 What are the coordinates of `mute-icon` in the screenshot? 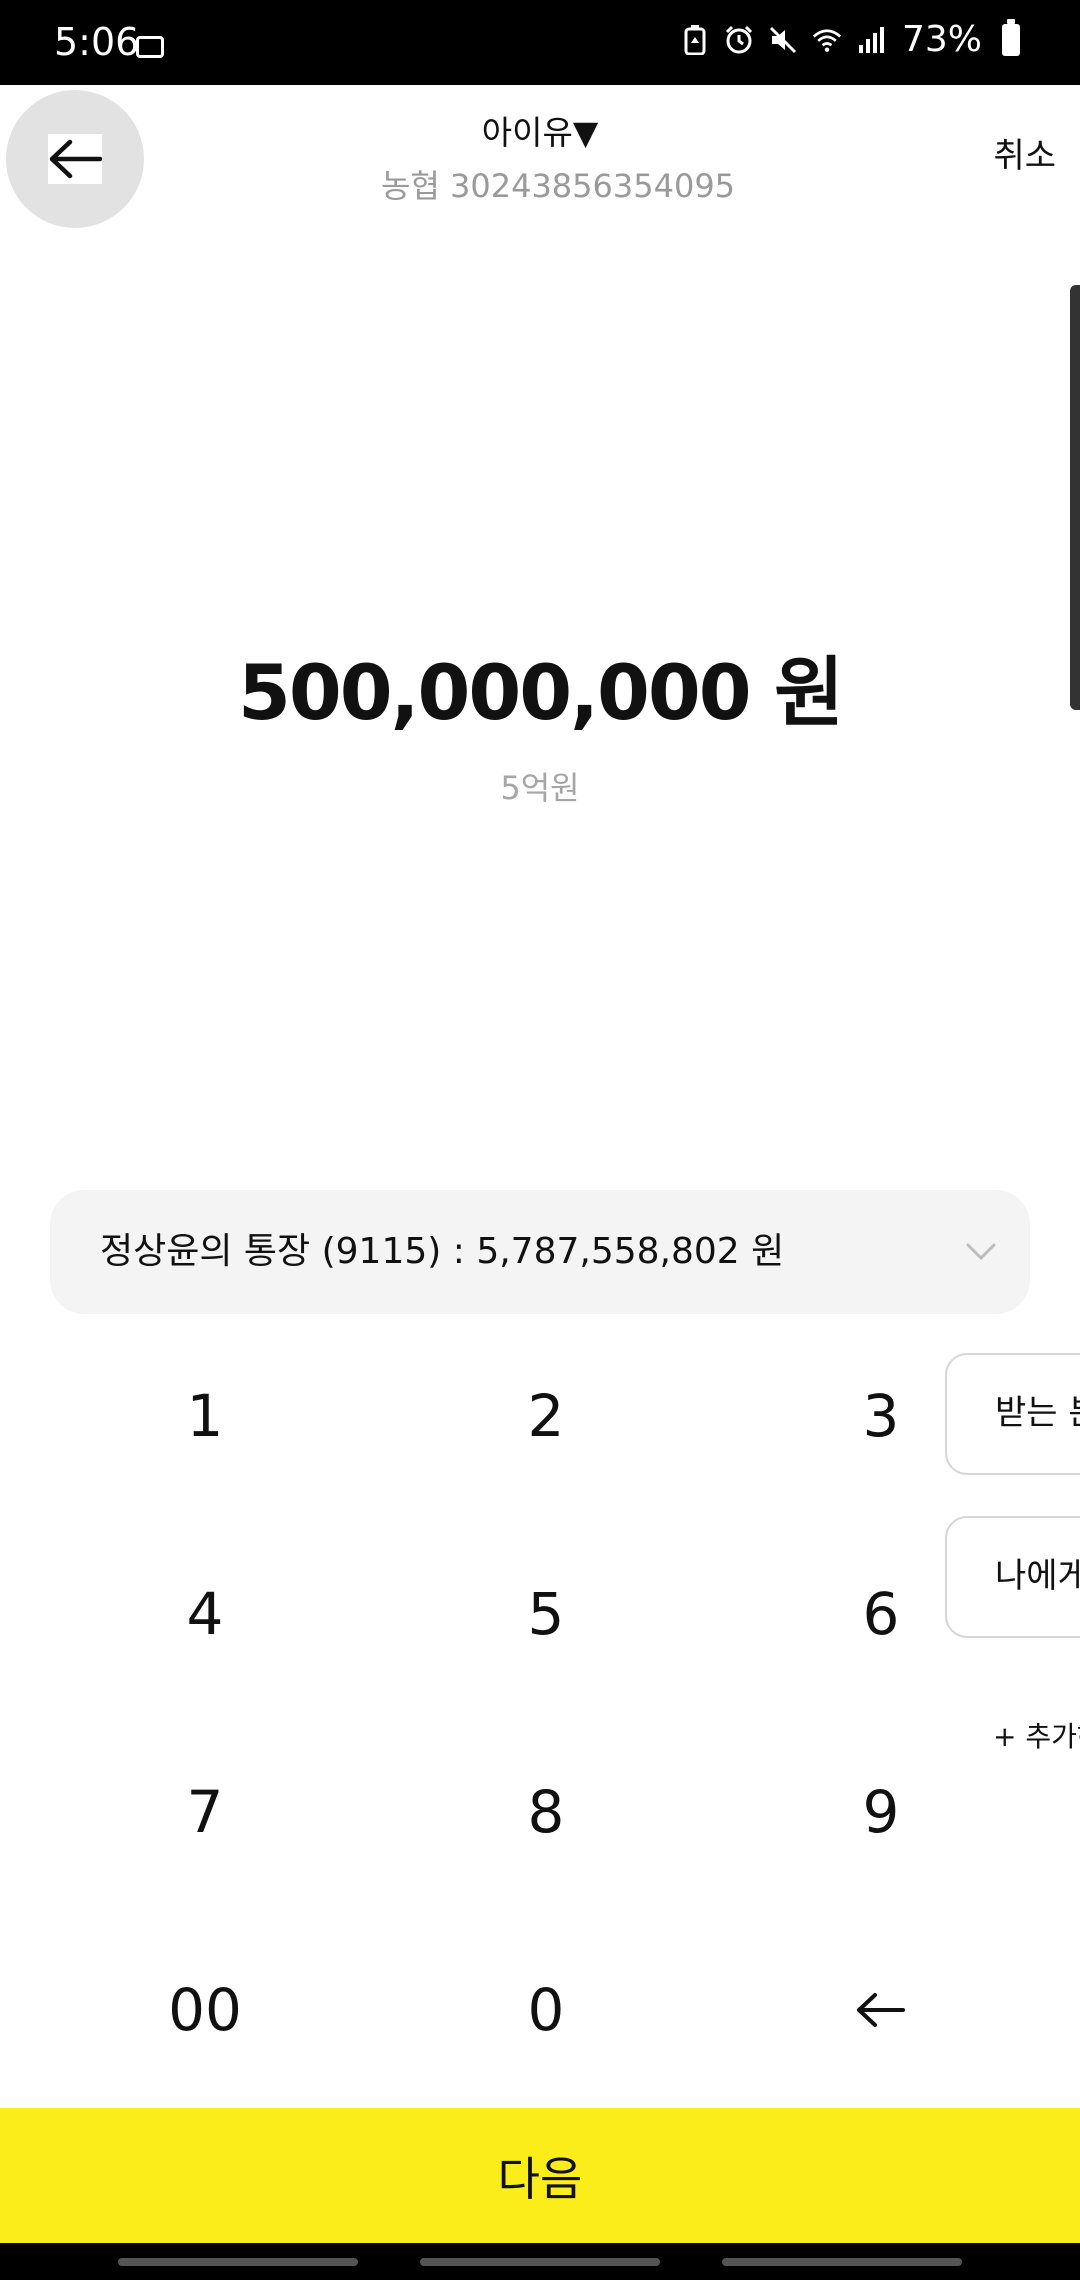 It's located at (783, 40).